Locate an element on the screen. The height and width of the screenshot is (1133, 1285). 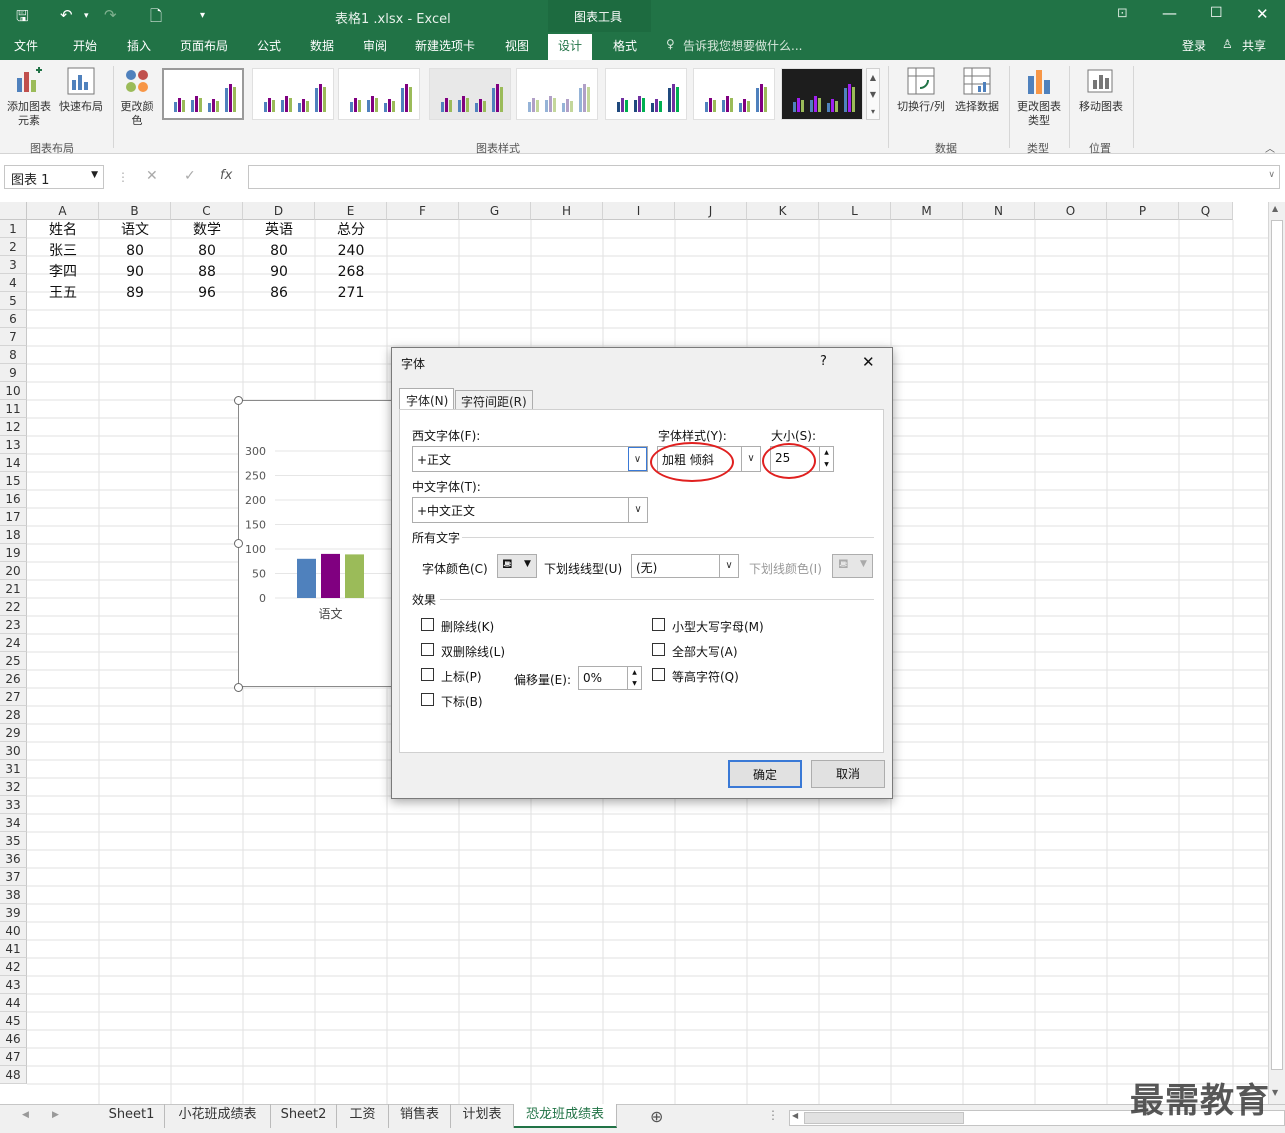
chart-resize-handle is located at coordinates (238, 400).